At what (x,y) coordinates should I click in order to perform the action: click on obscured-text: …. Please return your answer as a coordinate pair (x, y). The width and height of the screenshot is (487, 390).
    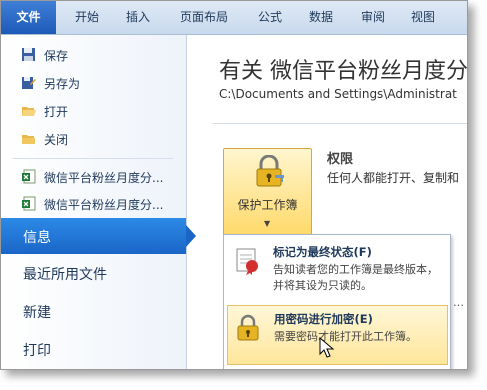
    Looking at the image, I should click on (458, 302).